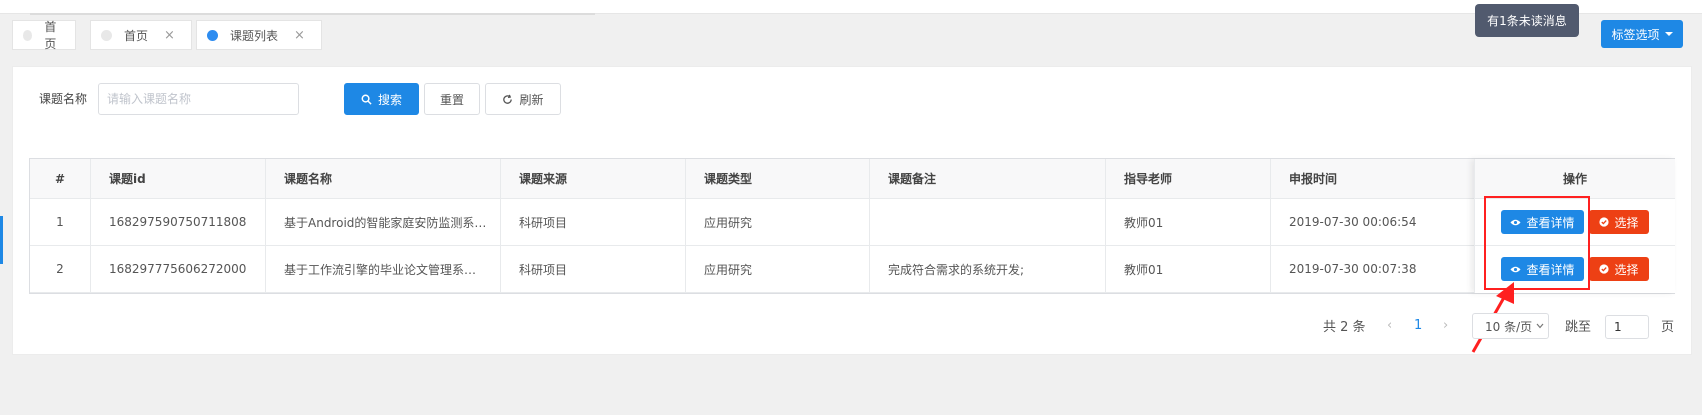 This screenshot has height=415, width=1702. I want to click on page-size-select: 10 条/页, so click(1510, 326).